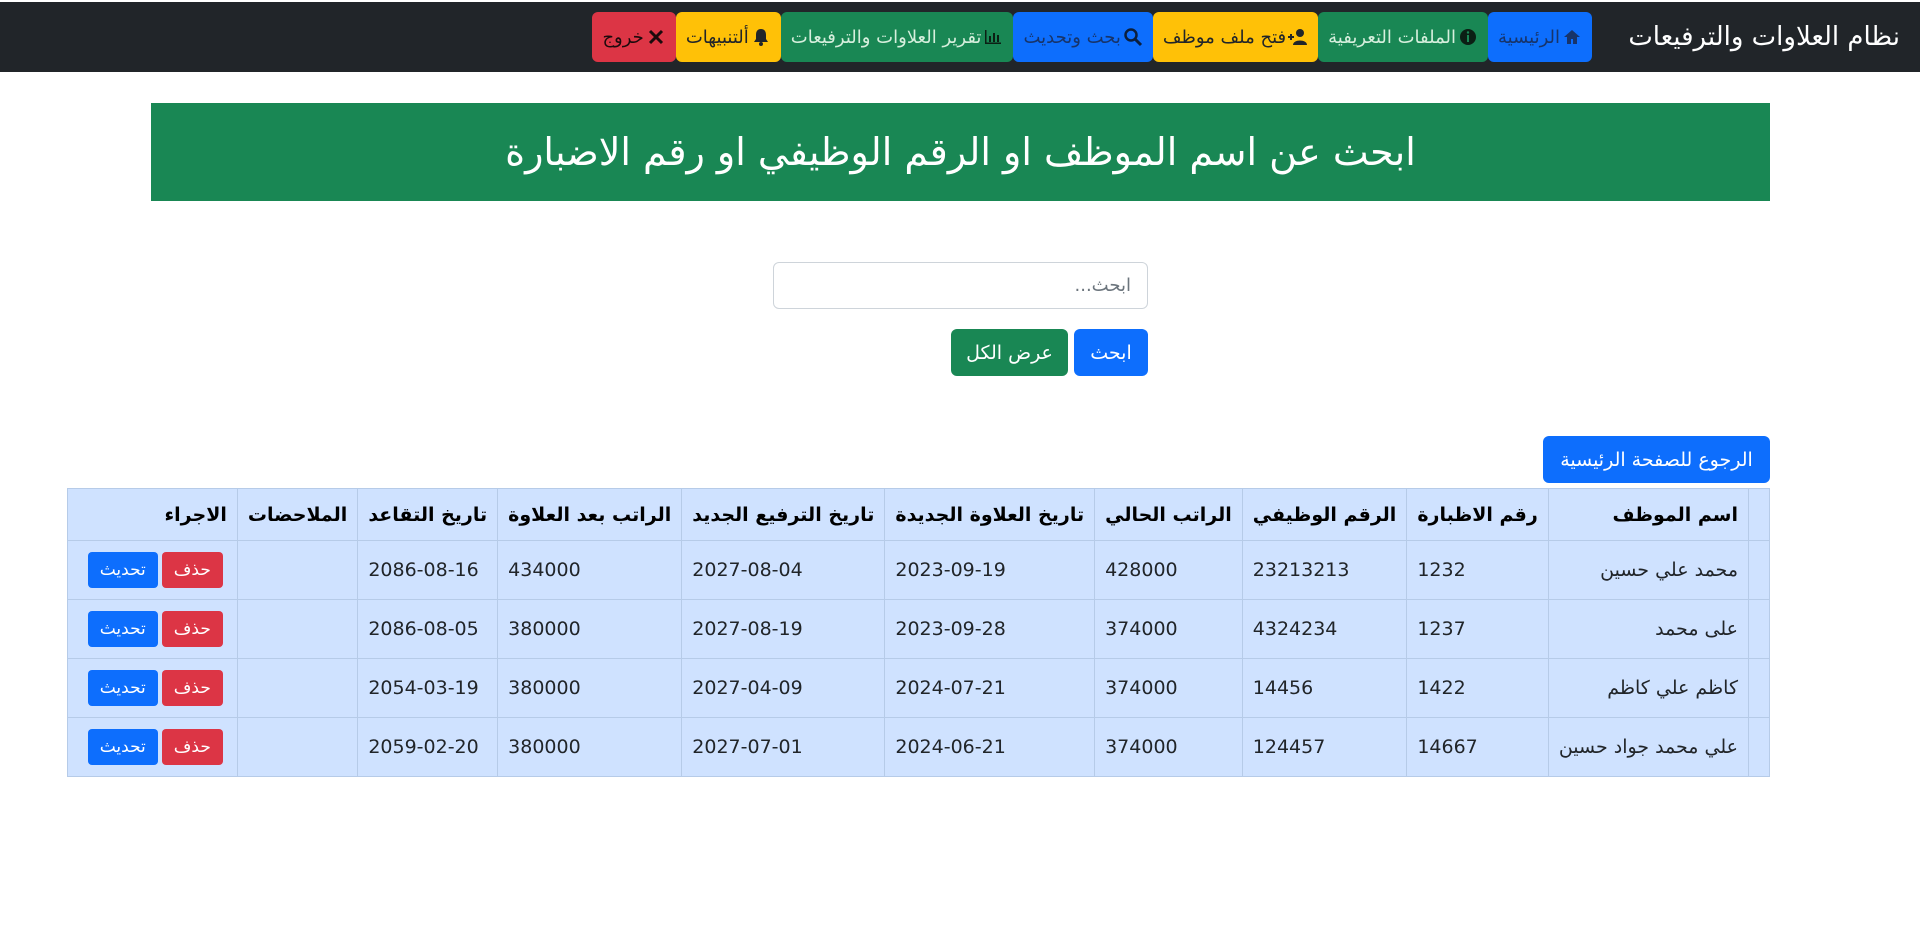 The width and height of the screenshot is (1920, 927). I want to click on nav-report-button: تقرير العلاوات والترفيعات, so click(897, 37).